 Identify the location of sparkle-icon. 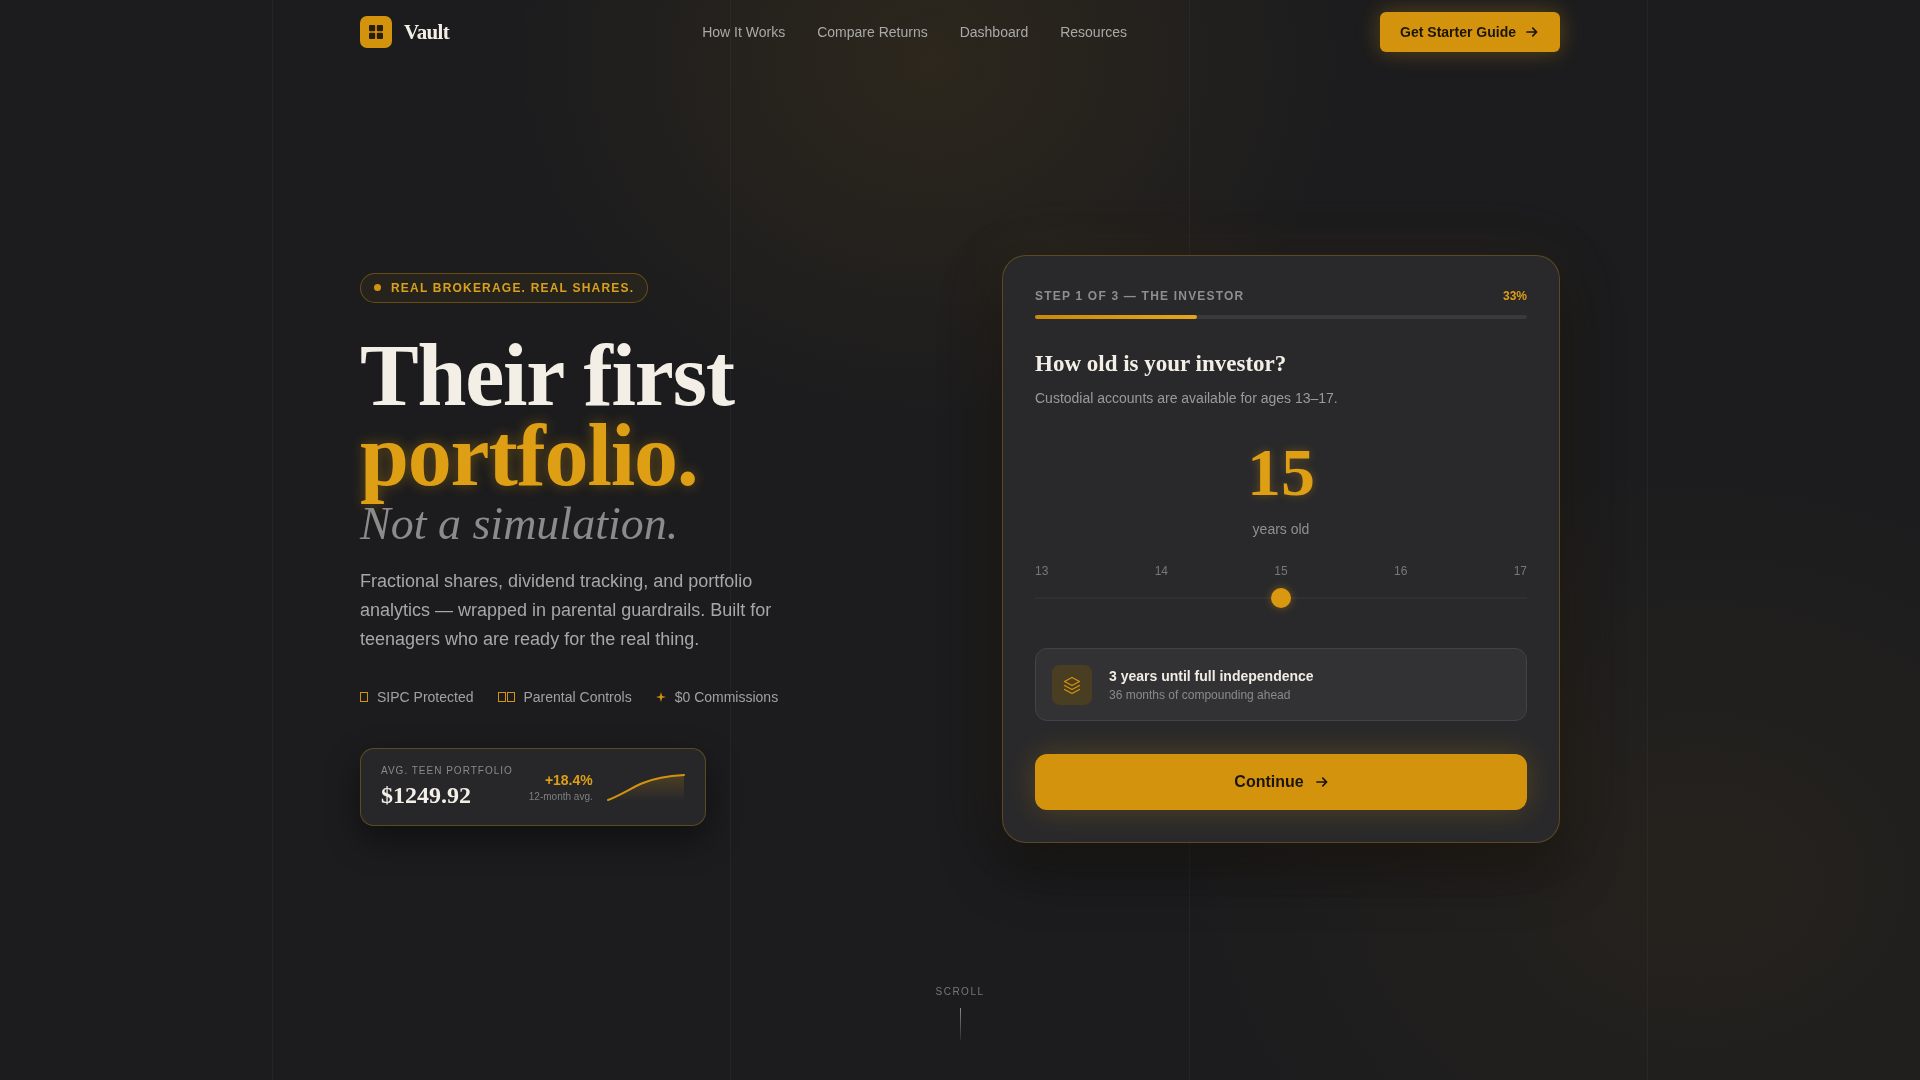
(660, 696).